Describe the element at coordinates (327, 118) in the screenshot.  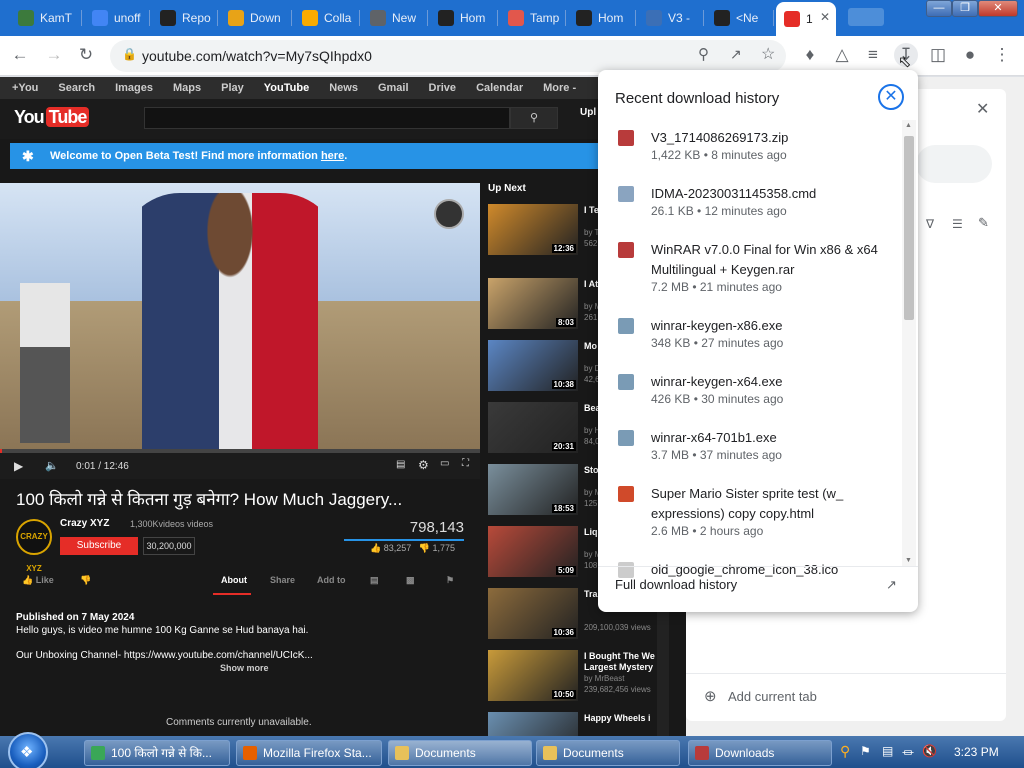
I see `search-input` at that location.